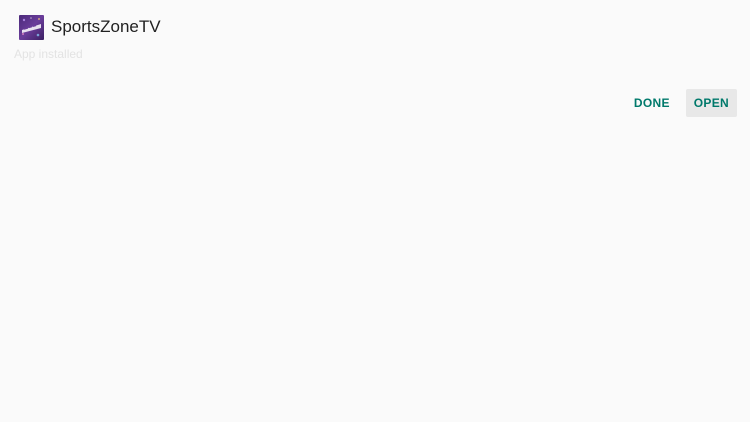 Image resolution: width=750 pixels, height=422 pixels. Describe the element at coordinates (106, 26) in the screenshot. I see `app-name: SportsZoneTV` at that location.